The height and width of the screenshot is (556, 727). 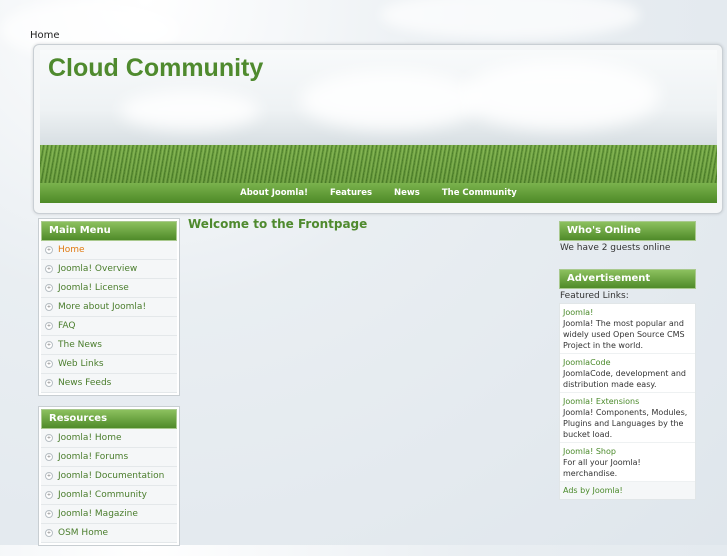 What do you see at coordinates (155, 68) in the screenshot?
I see `site-title: Cloud Community` at bounding box center [155, 68].